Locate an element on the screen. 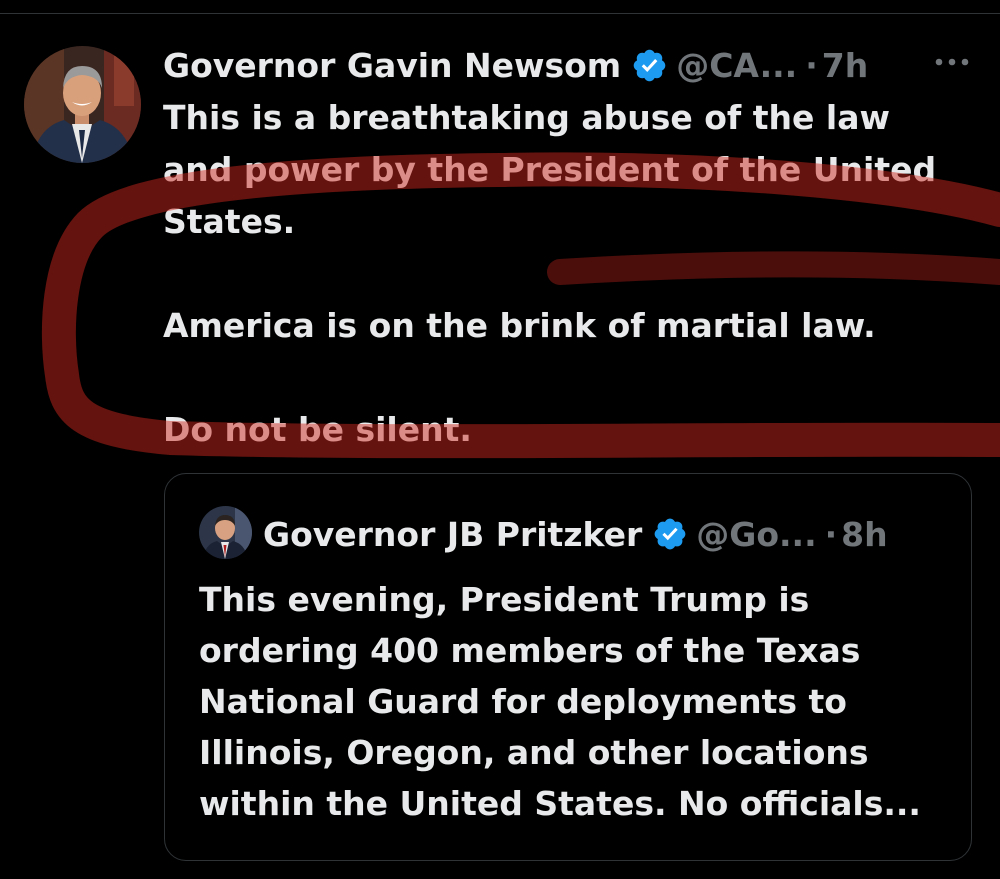  quoted-author-display-name: Governor JB Pritzker is located at coordinates (452, 534).